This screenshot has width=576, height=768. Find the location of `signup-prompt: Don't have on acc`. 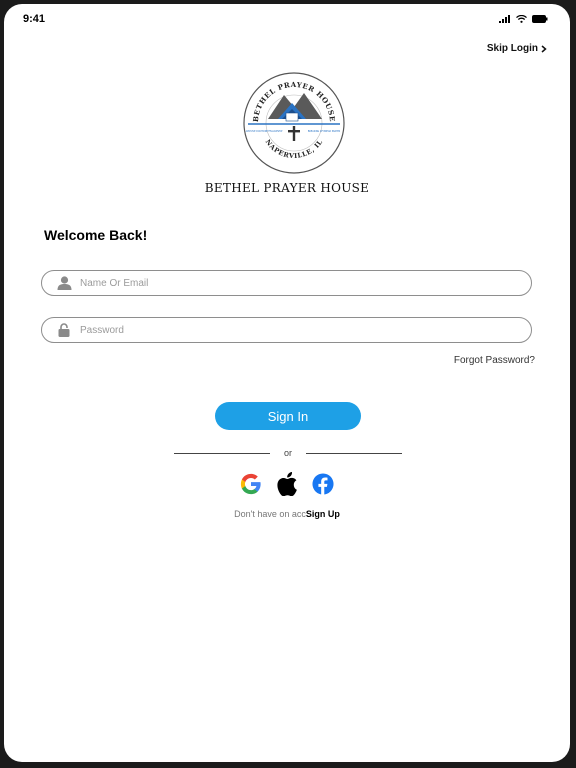

signup-prompt: Don't have on acc is located at coordinates (270, 514).